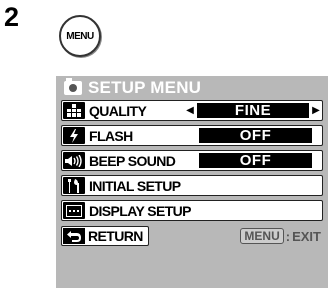 The image size is (332, 289). I want to click on quality-selector: ◀ FINE ▶, so click(253, 110).